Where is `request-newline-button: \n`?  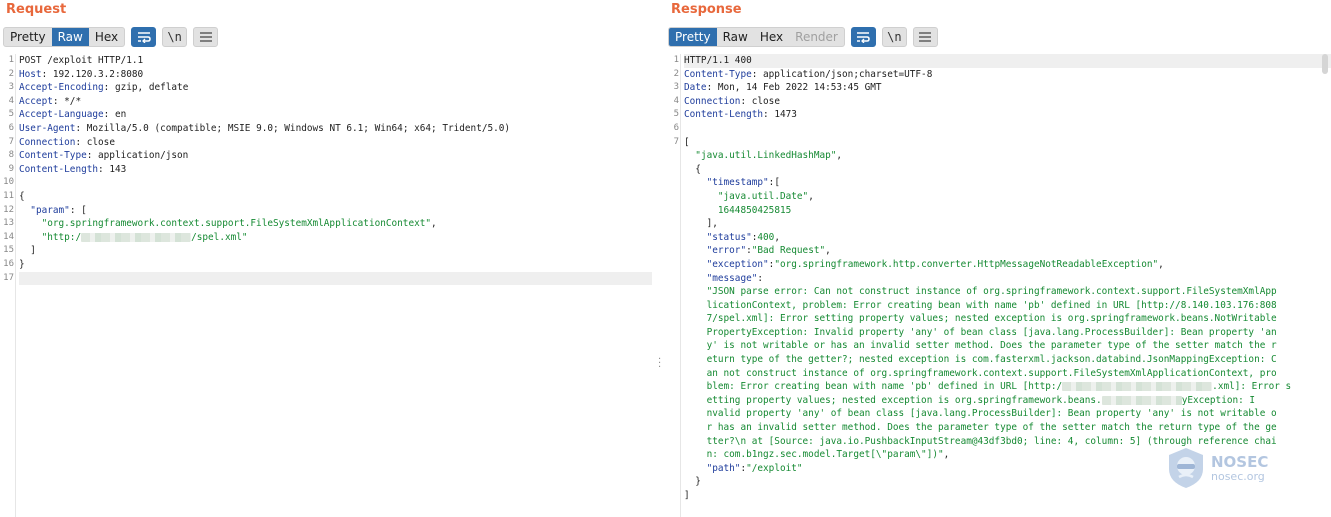
request-newline-button: \n is located at coordinates (175, 37).